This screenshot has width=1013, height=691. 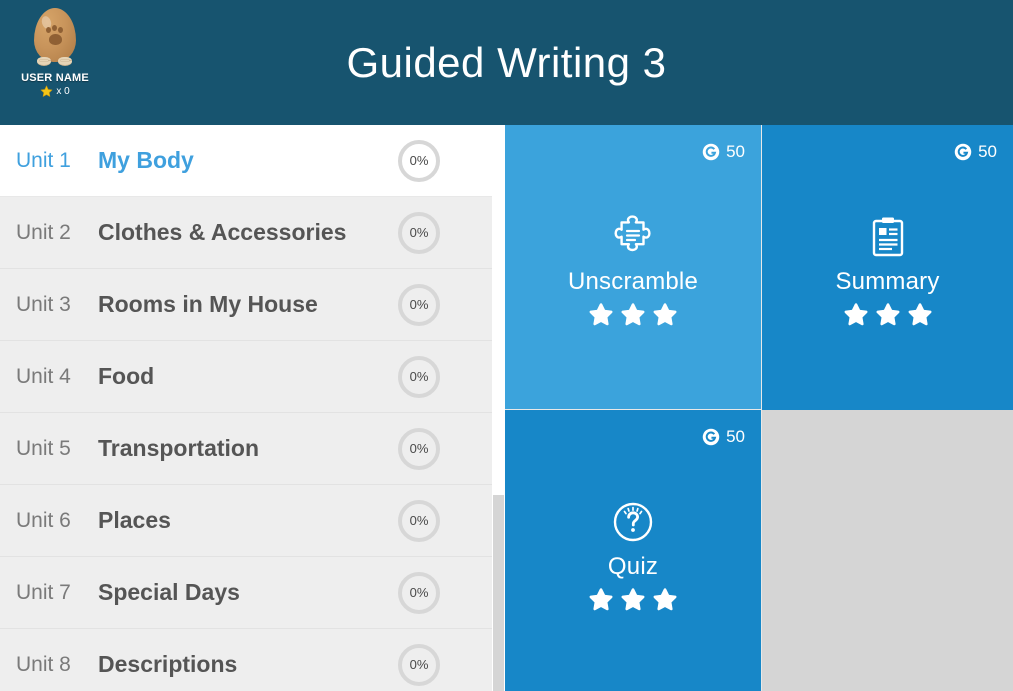 I want to click on activity-tile-summary: 50 Summary, so click(x=887, y=267).